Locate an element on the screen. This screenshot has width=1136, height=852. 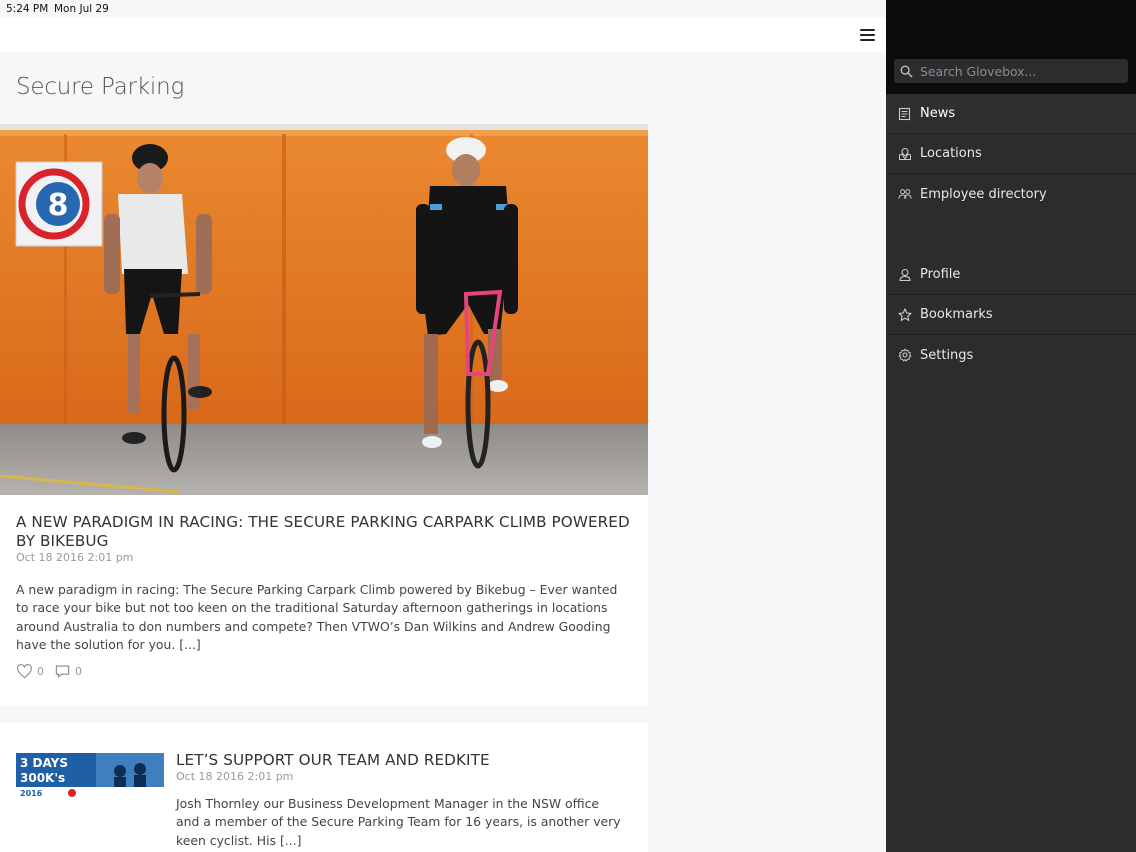
comment-icon is located at coordinates (62, 671).